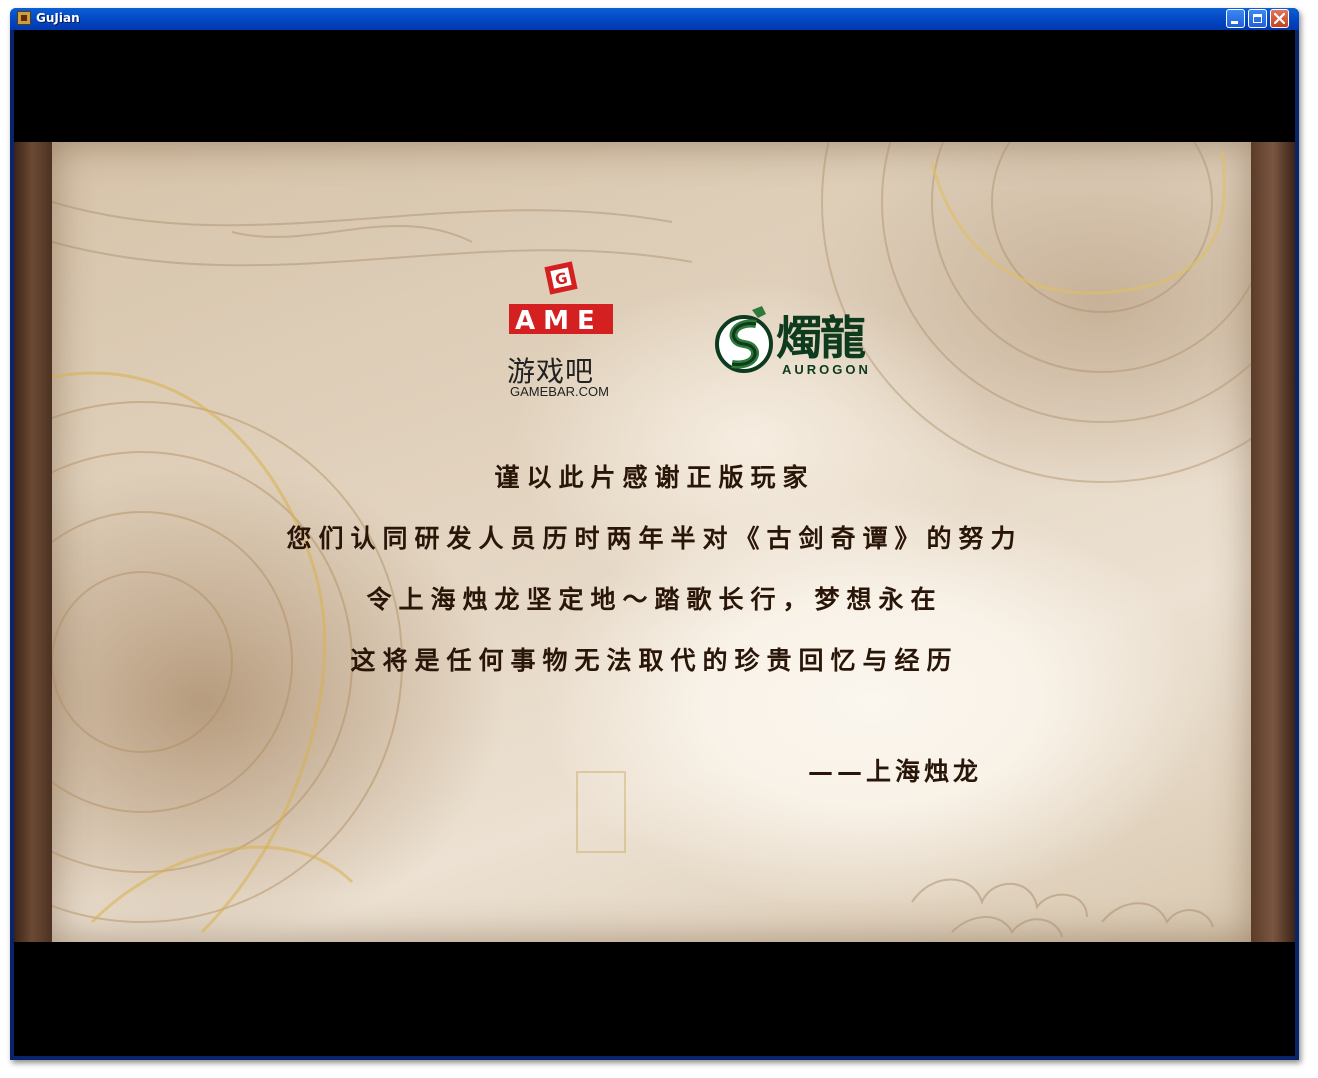 The height and width of the screenshot is (1078, 1318). Describe the element at coordinates (654, 660) in the screenshot. I see `message-line-4: 这将是任何事物无法取代的珍贵回忆与经历` at that location.